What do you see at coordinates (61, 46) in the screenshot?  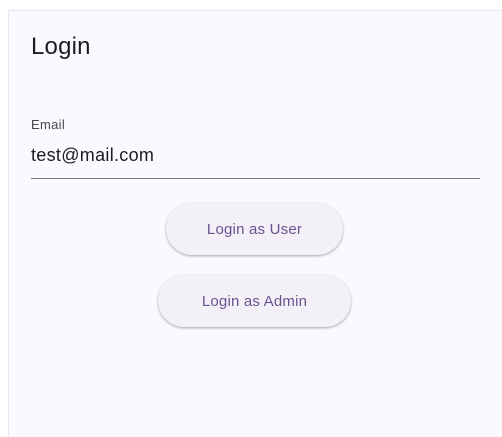 I see `page-title: Login` at bounding box center [61, 46].